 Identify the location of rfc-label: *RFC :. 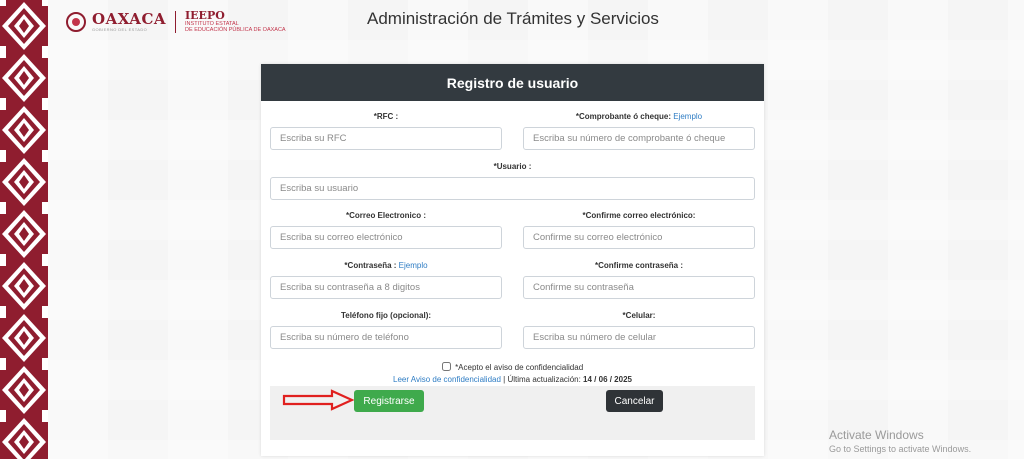
(386, 116).